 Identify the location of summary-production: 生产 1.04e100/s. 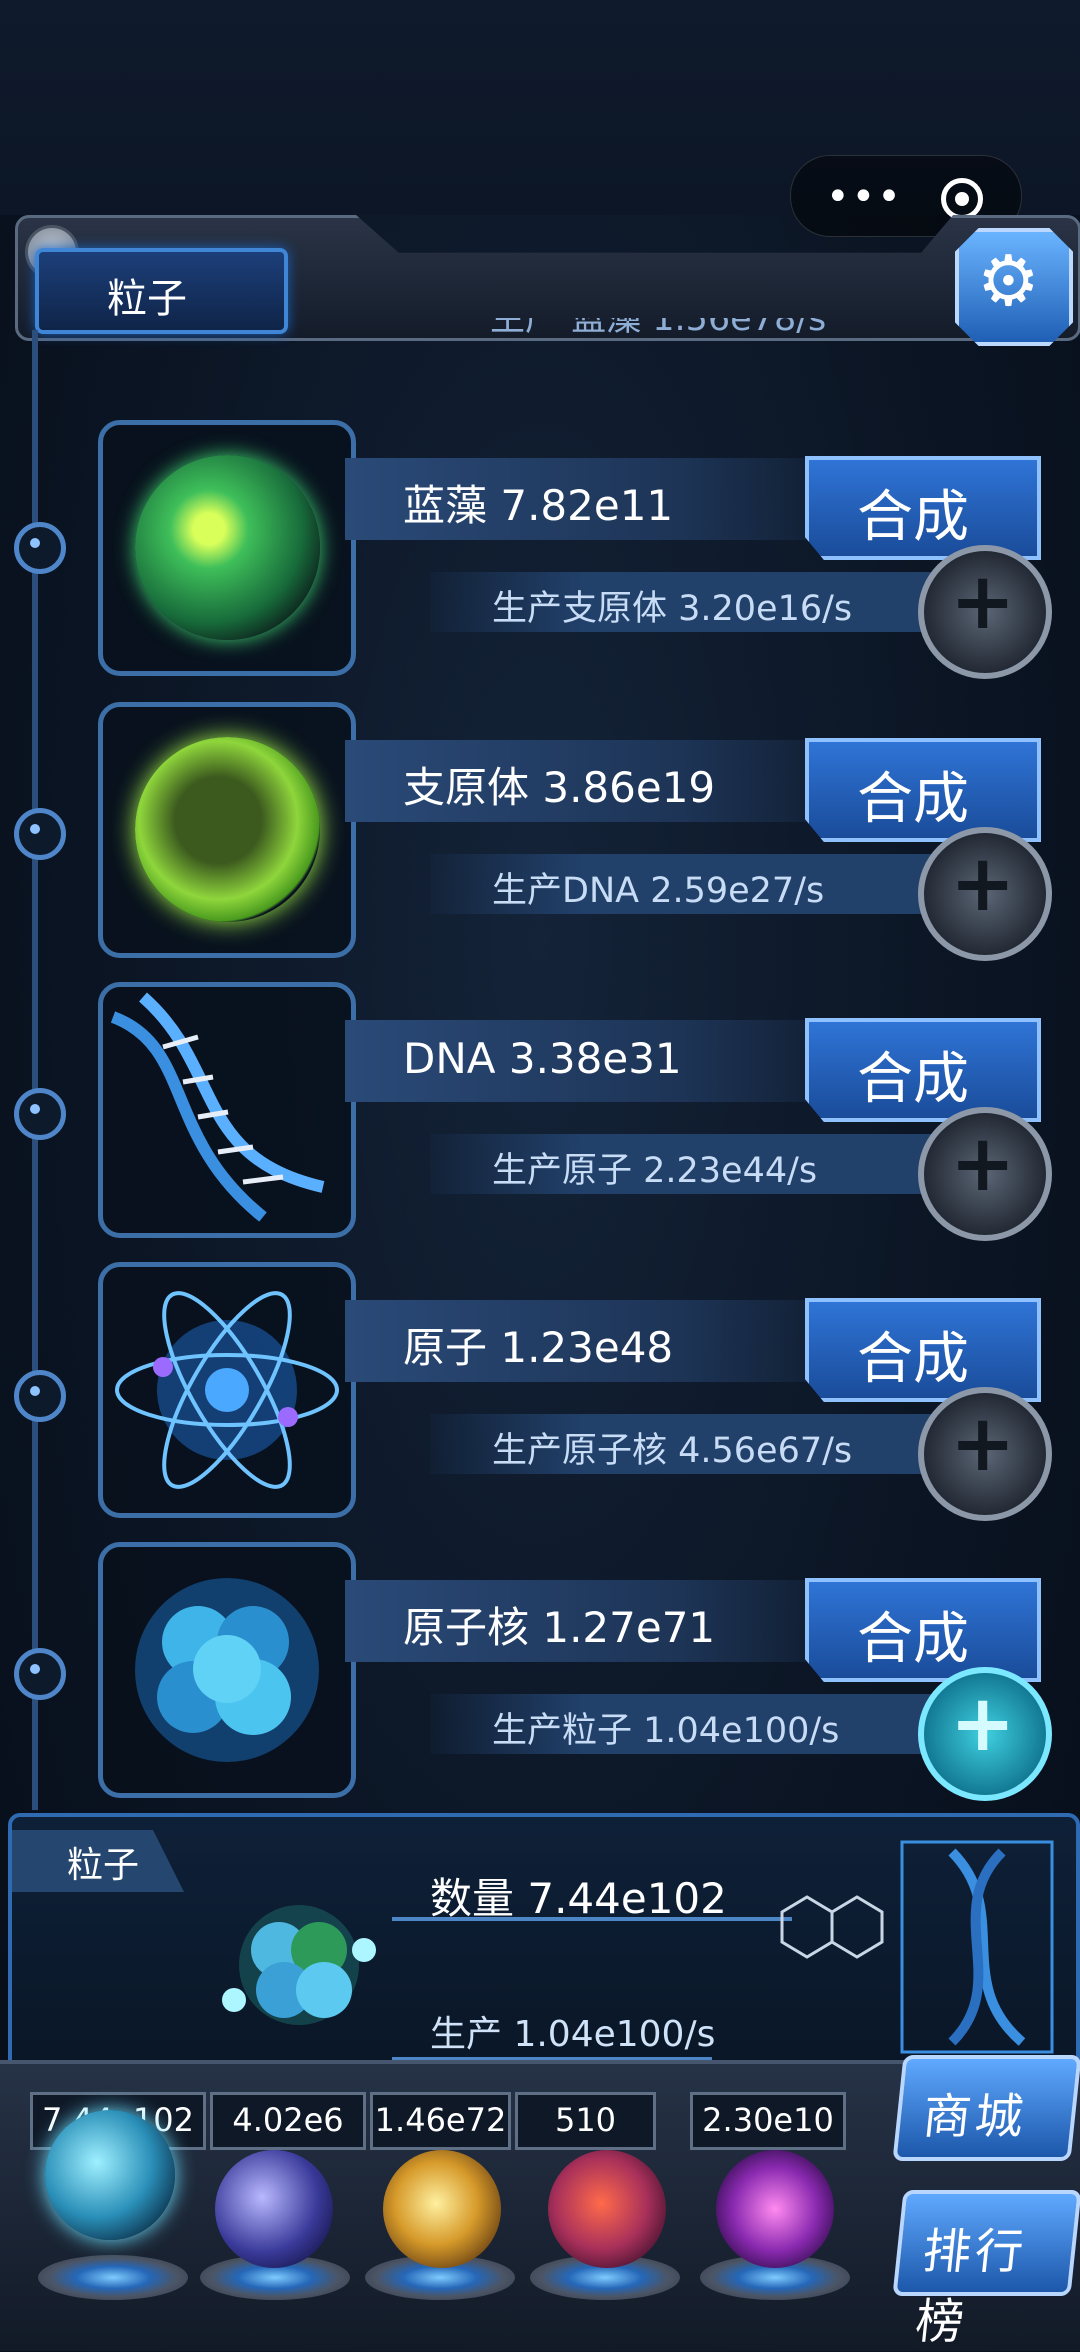
(573, 2034).